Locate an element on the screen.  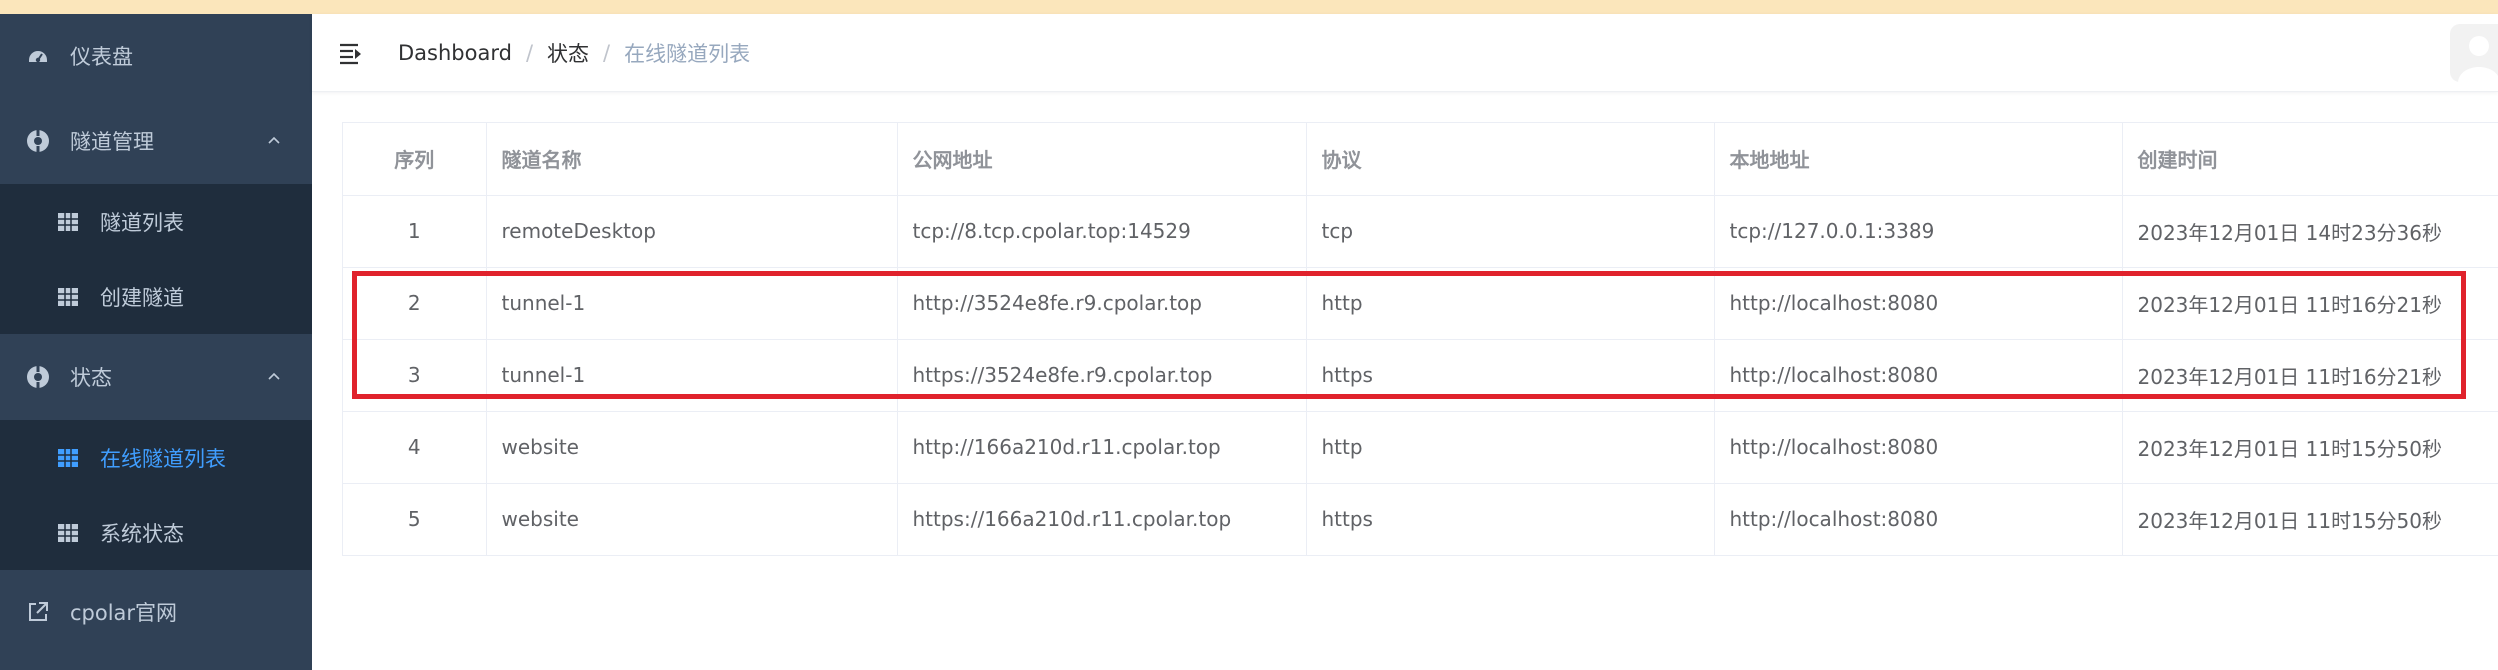
column-header-created-time: 创建时间 is located at coordinates (2310, 159).